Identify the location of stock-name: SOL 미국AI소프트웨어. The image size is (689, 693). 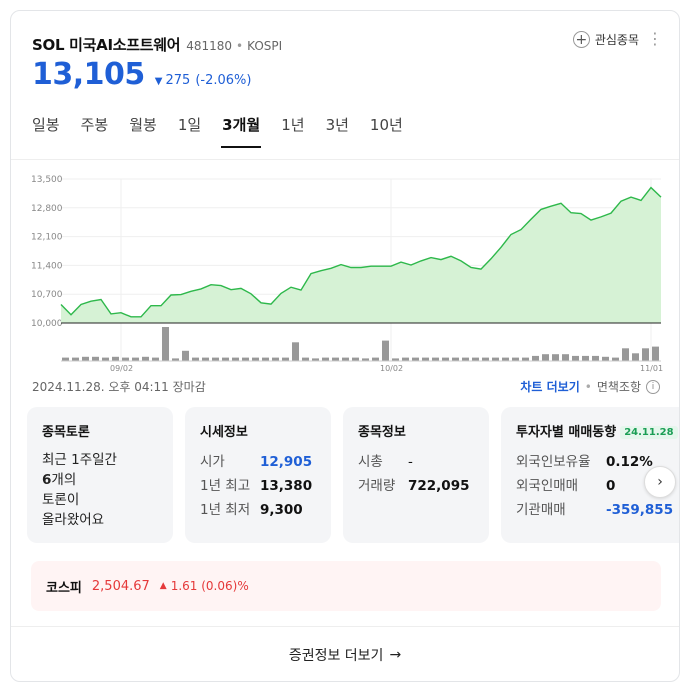
(106, 44).